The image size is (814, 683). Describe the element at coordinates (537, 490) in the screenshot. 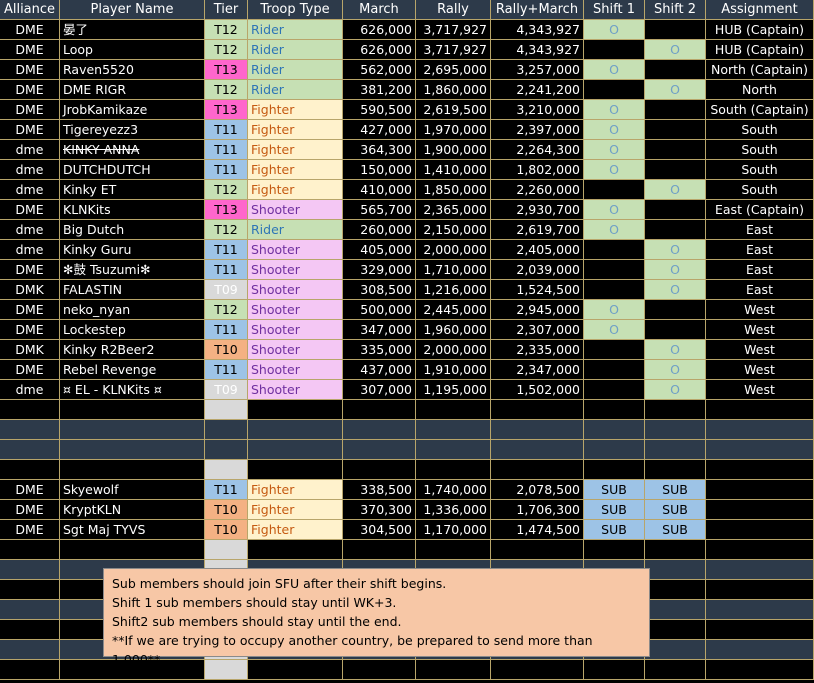

I see `rally-march-cell: 2,078,500` at that location.